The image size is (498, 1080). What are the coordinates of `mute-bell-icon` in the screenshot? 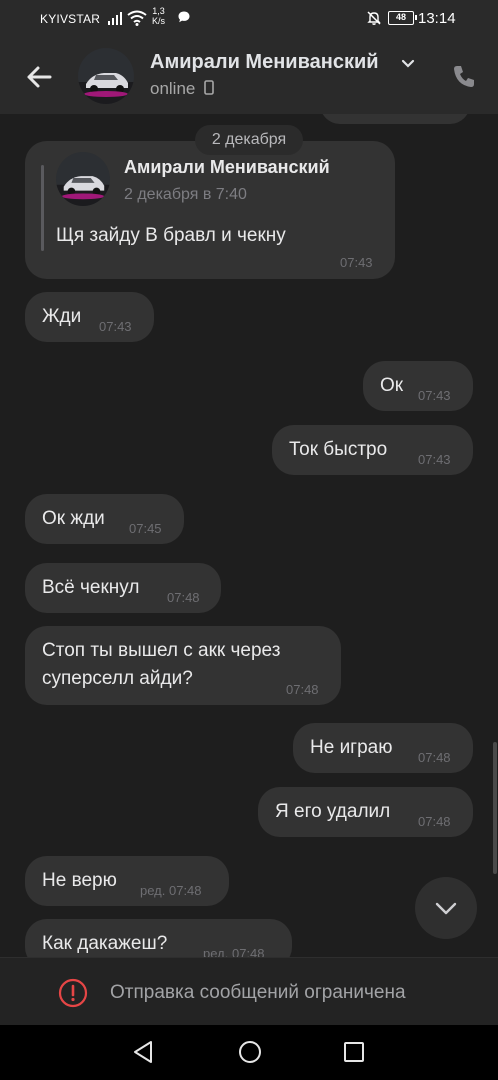 It's located at (374, 18).